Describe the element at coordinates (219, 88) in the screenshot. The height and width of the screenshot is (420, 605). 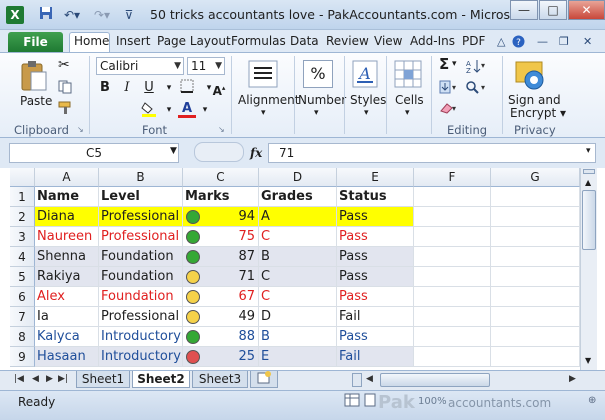
I see `grow-font-icon: A▴` at that location.